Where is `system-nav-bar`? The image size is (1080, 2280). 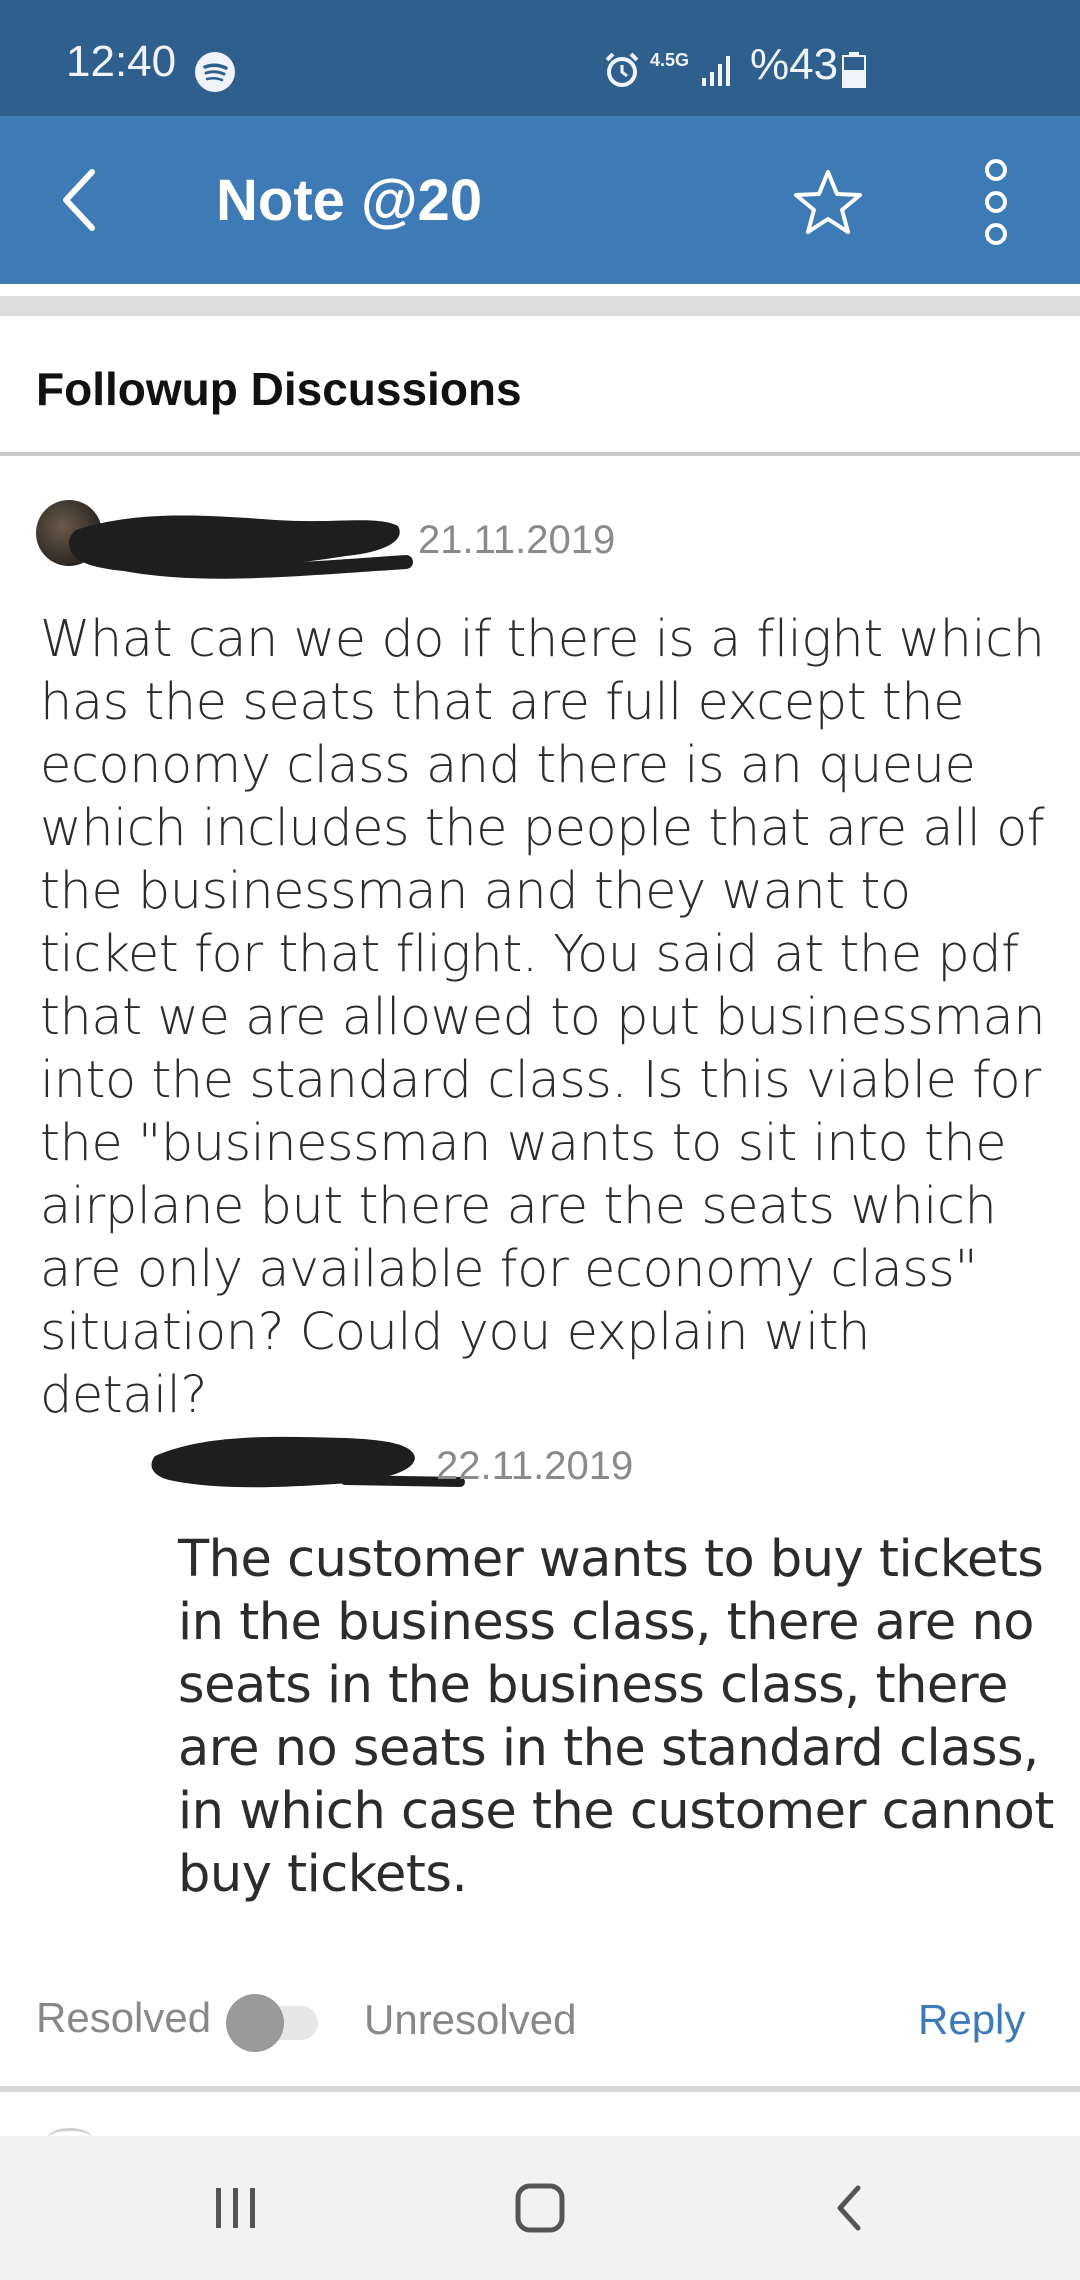 system-nav-bar is located at coordinates (540, 2208).